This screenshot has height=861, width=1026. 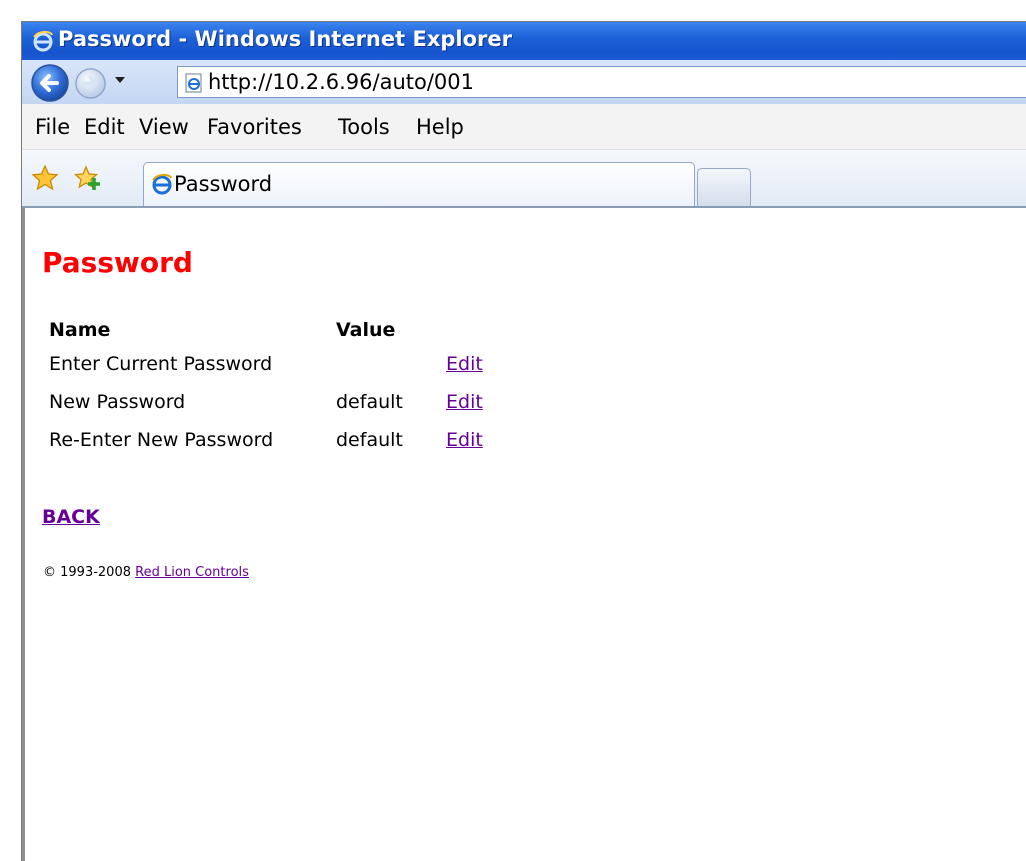 What do you see at coordinates (192, 572) in the screenshot?
I see `company-link: Red Lion Controls` at bounding box center [192, 572].